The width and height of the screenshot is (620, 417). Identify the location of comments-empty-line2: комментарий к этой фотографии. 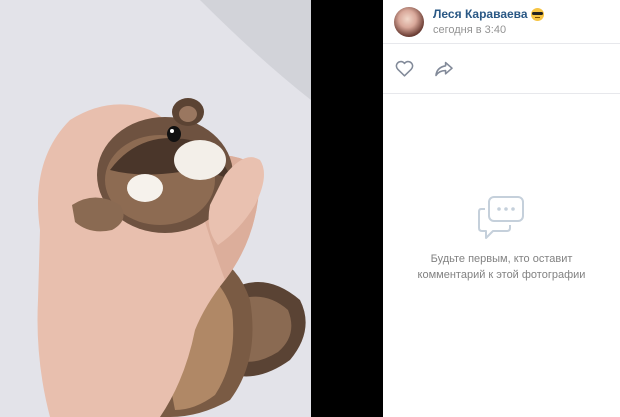
(501, 275).